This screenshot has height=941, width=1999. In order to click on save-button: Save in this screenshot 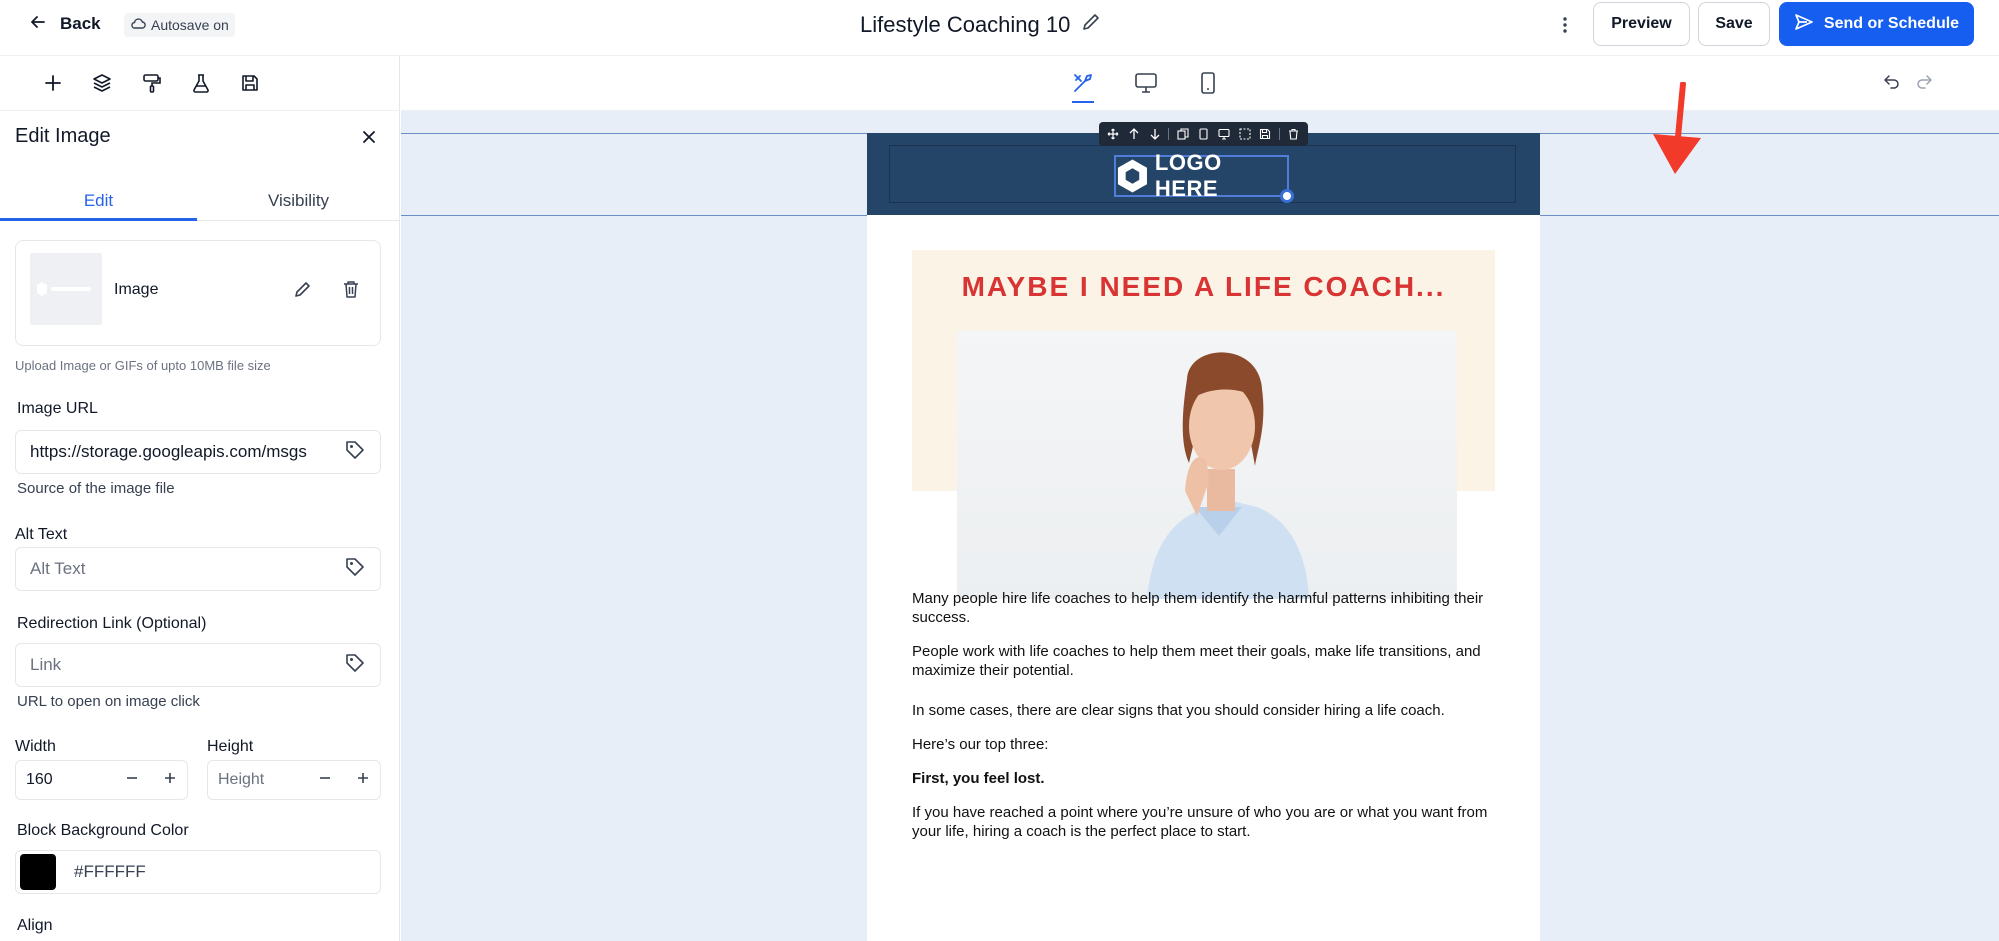, I will do `click(1734, 24)`.